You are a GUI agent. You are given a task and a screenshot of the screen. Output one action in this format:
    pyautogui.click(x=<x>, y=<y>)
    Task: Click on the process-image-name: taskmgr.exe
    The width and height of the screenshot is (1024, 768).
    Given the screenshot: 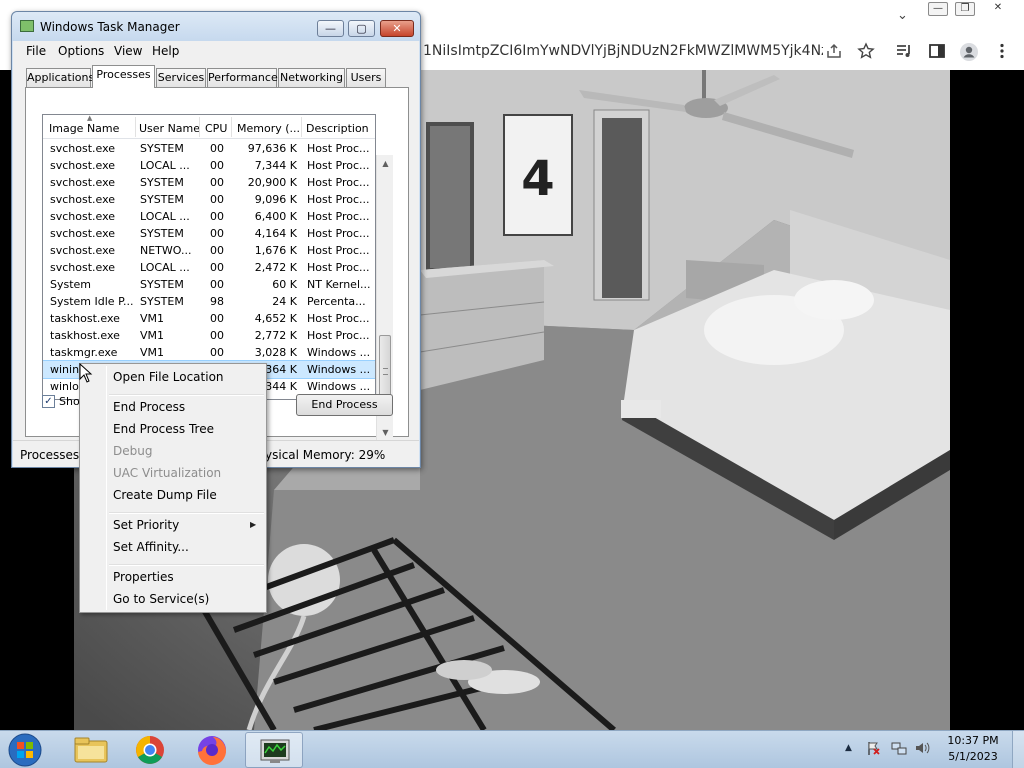 What is the action you would take?
    pyautogui.click(x=84, y=352)
    